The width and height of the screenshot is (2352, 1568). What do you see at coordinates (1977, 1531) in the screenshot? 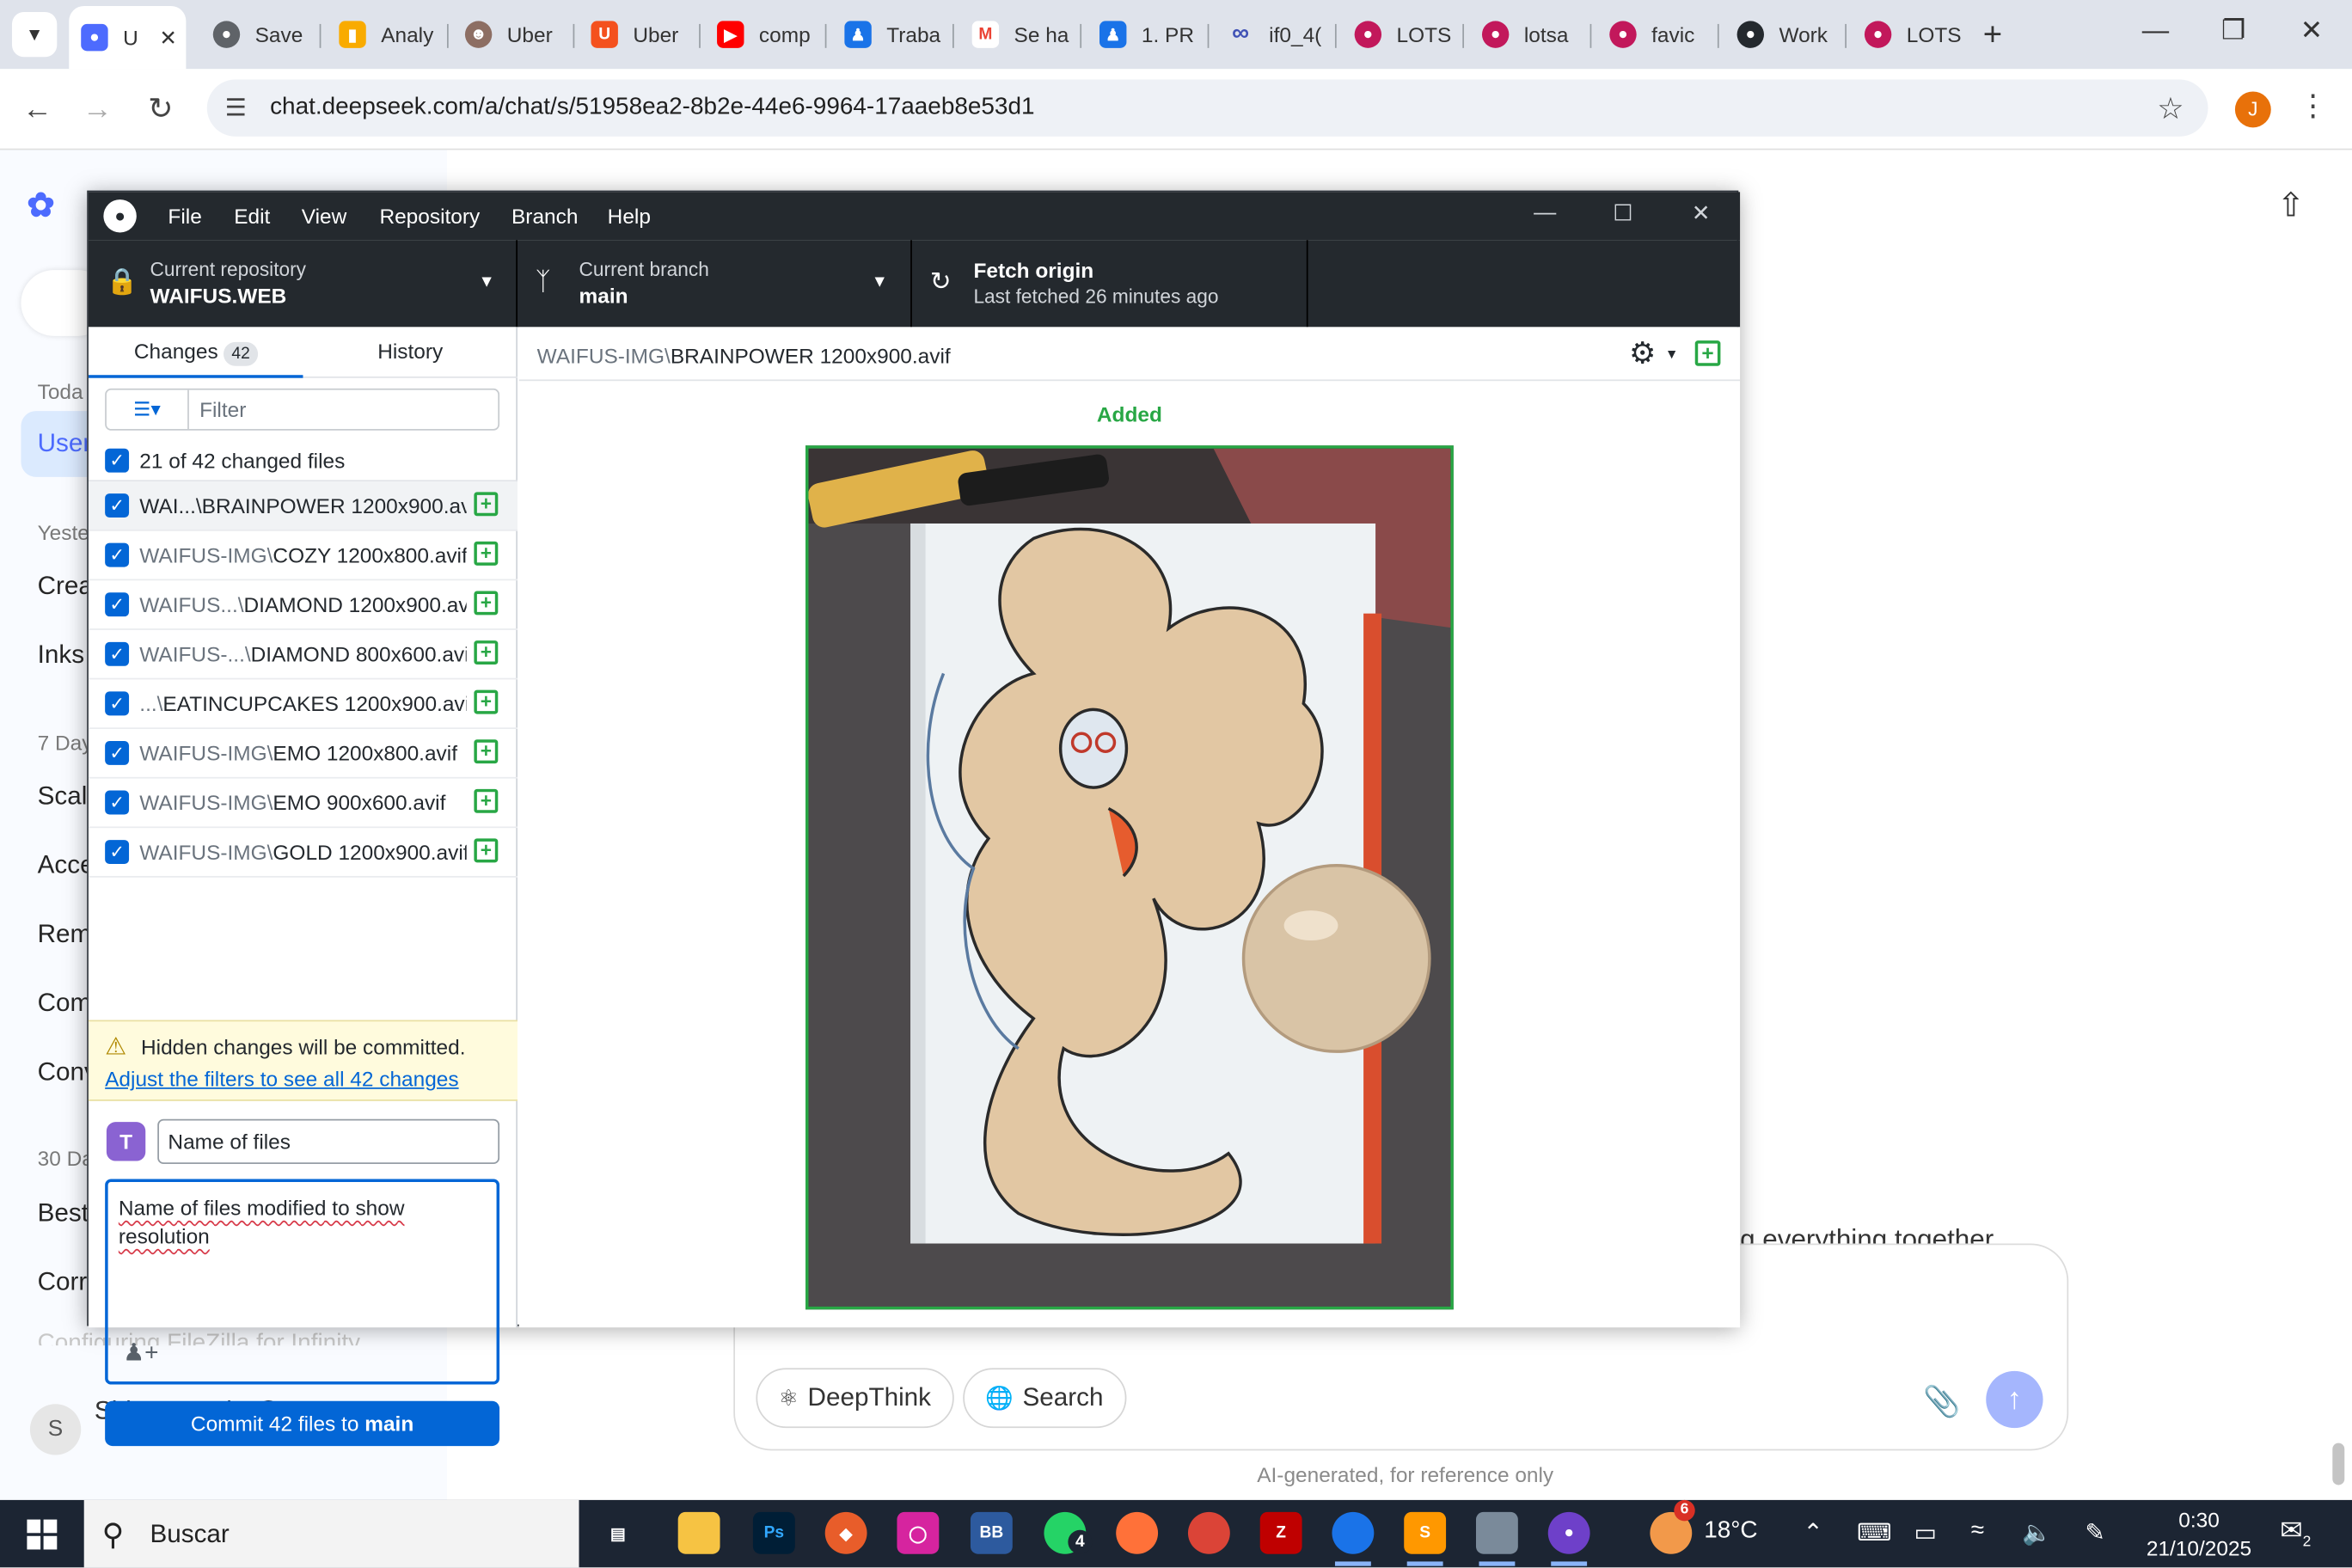
I see `wifi-icon: ≈` at bounding box center [1977, 1531].